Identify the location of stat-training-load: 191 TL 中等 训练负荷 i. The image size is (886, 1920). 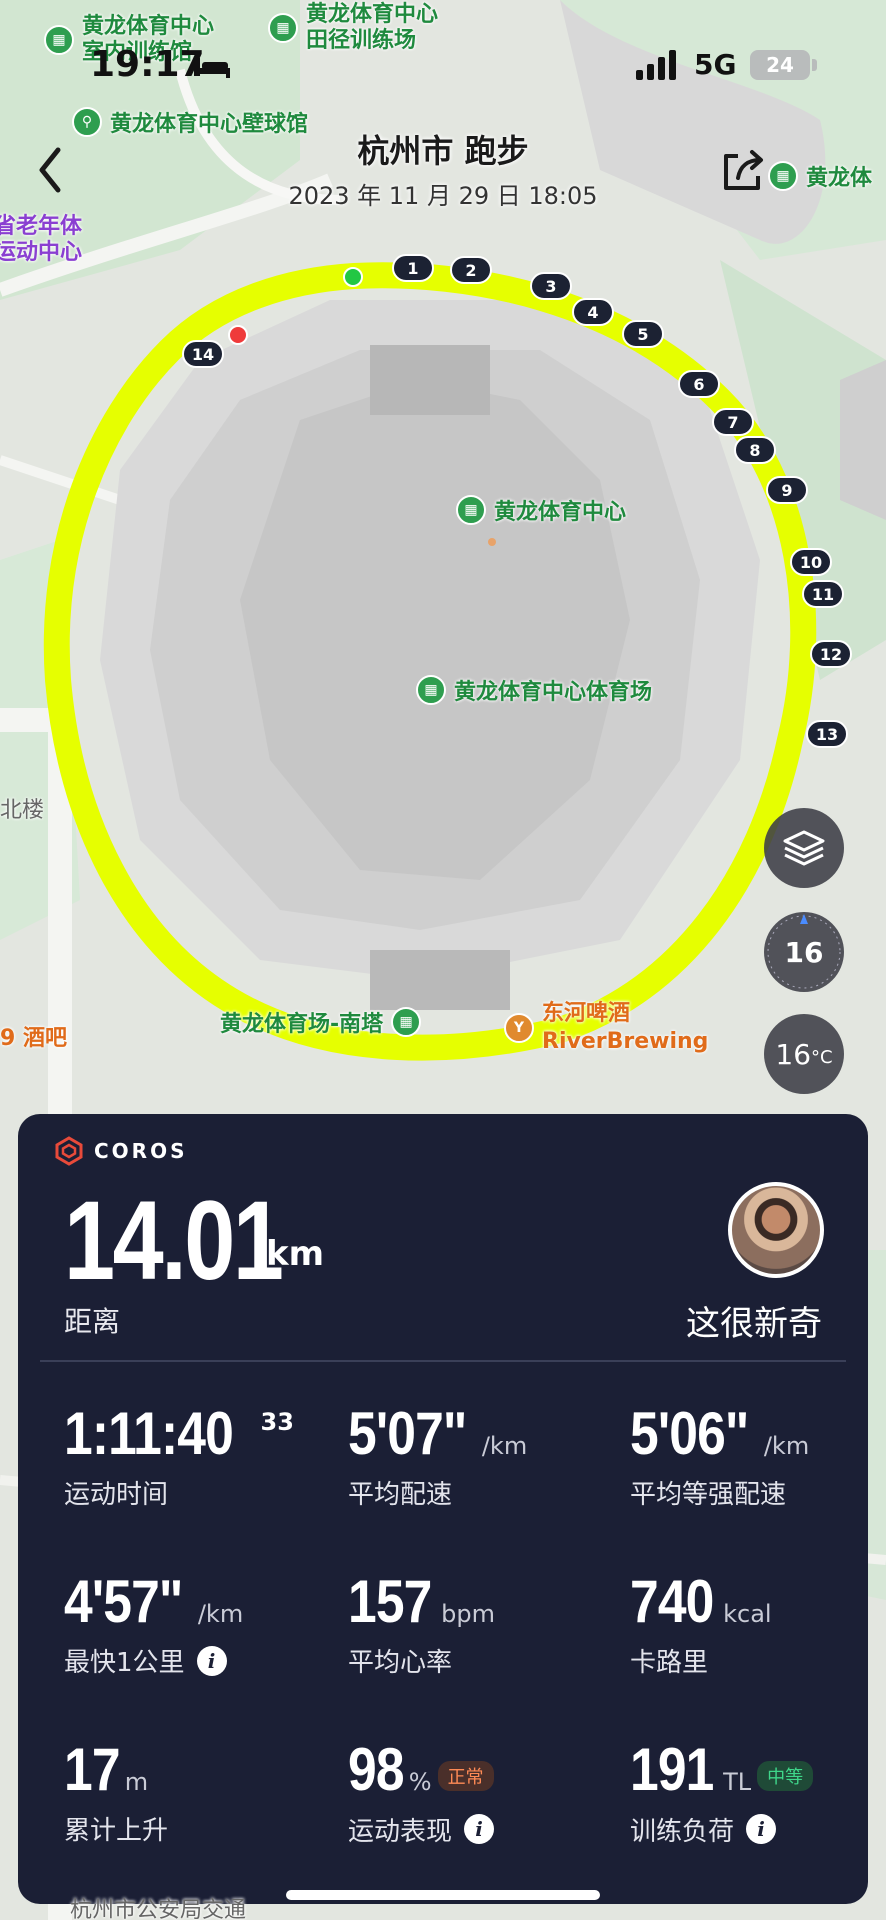
(758, 1794).